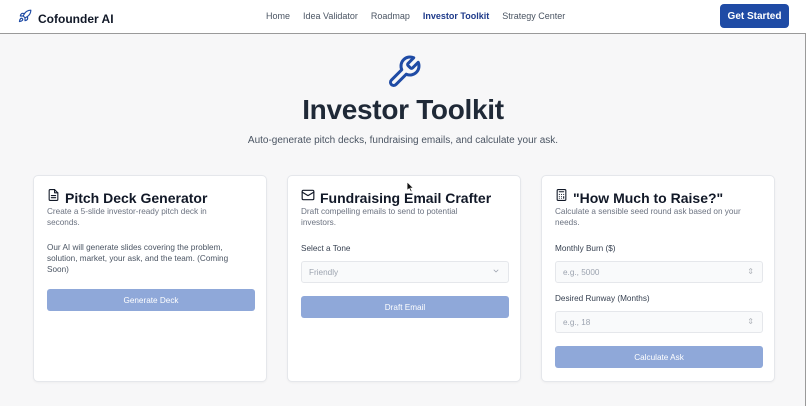 Image resolution: width=806 pixels, height=406 pixels. I want to click on brand: Cofounder AI, so click(66, 18).